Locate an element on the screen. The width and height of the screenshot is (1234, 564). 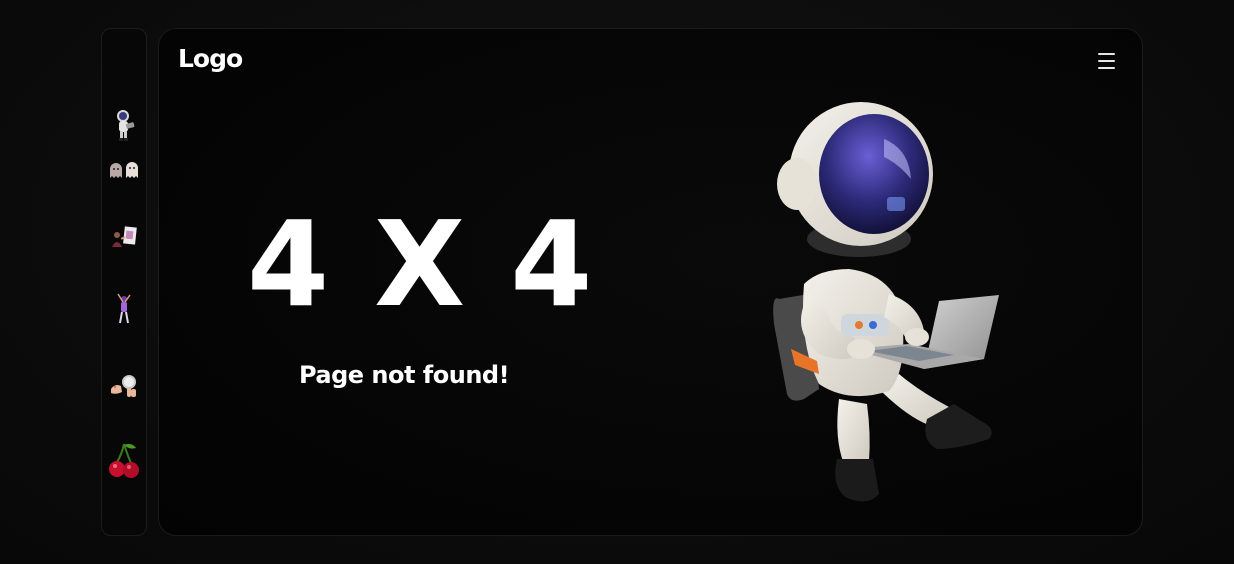
sidebar-item-painter is located at coordinates (124, 237).